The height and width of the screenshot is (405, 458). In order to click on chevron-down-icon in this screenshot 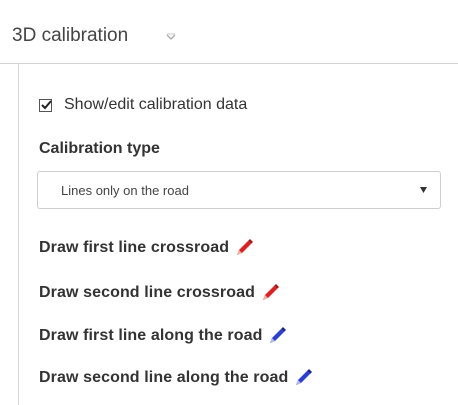, I will do `click(171, 37)`.